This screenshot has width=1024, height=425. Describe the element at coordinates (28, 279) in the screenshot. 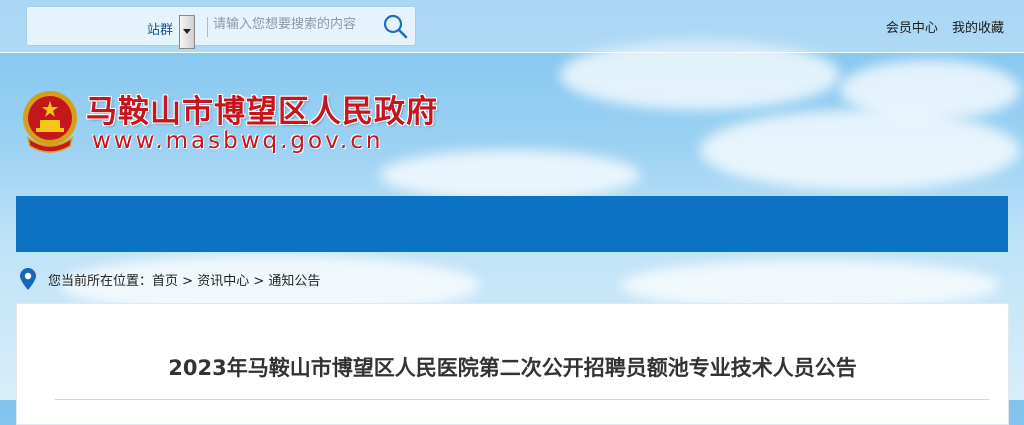

I see `location-pin-icon` at that location.